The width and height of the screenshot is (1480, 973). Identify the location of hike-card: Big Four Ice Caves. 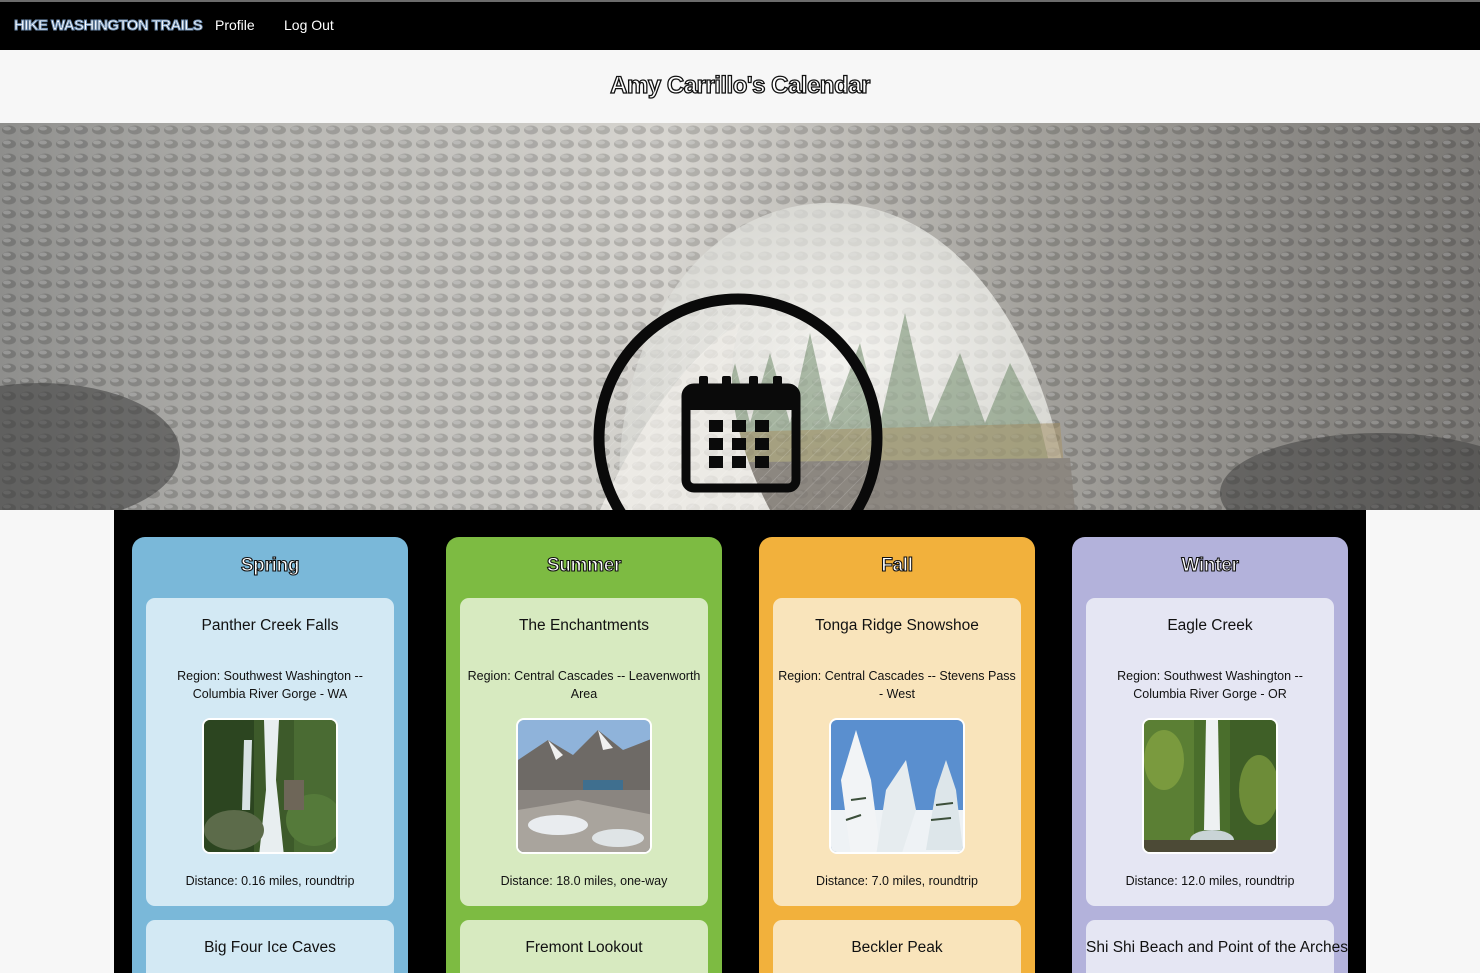
(270, 946).